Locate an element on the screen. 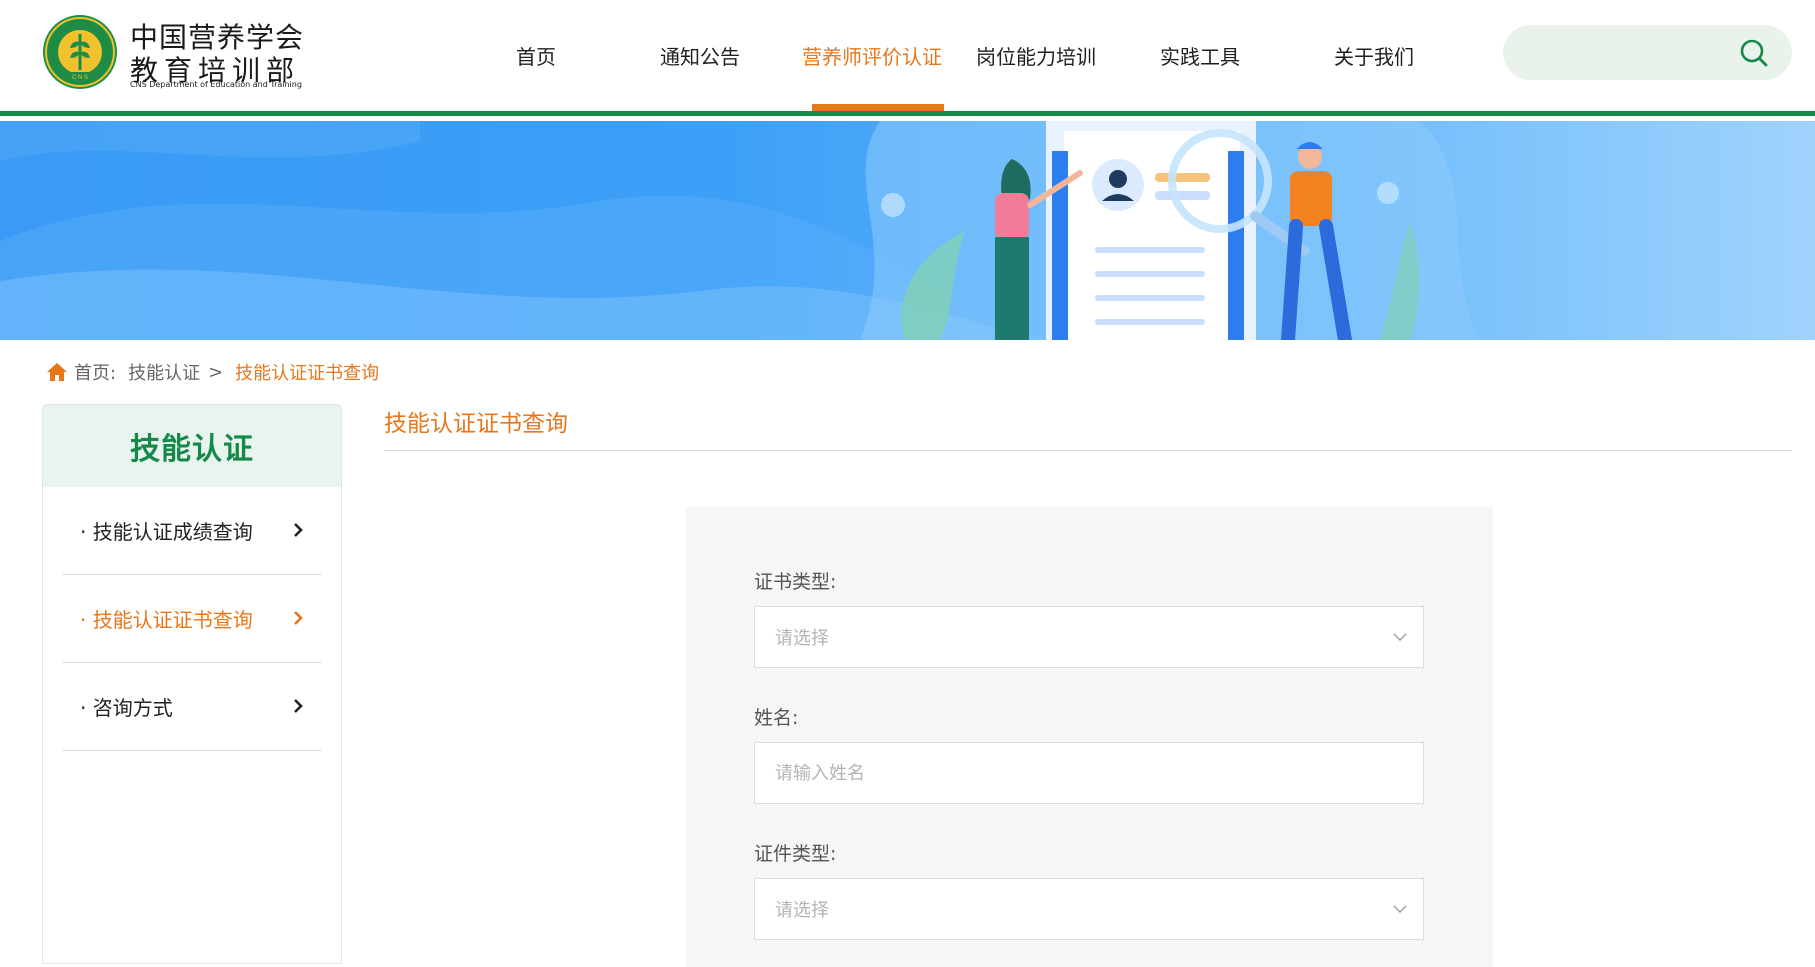  sidebar-item-contact: · 咨询方式 is located at coordinates (192, 707).